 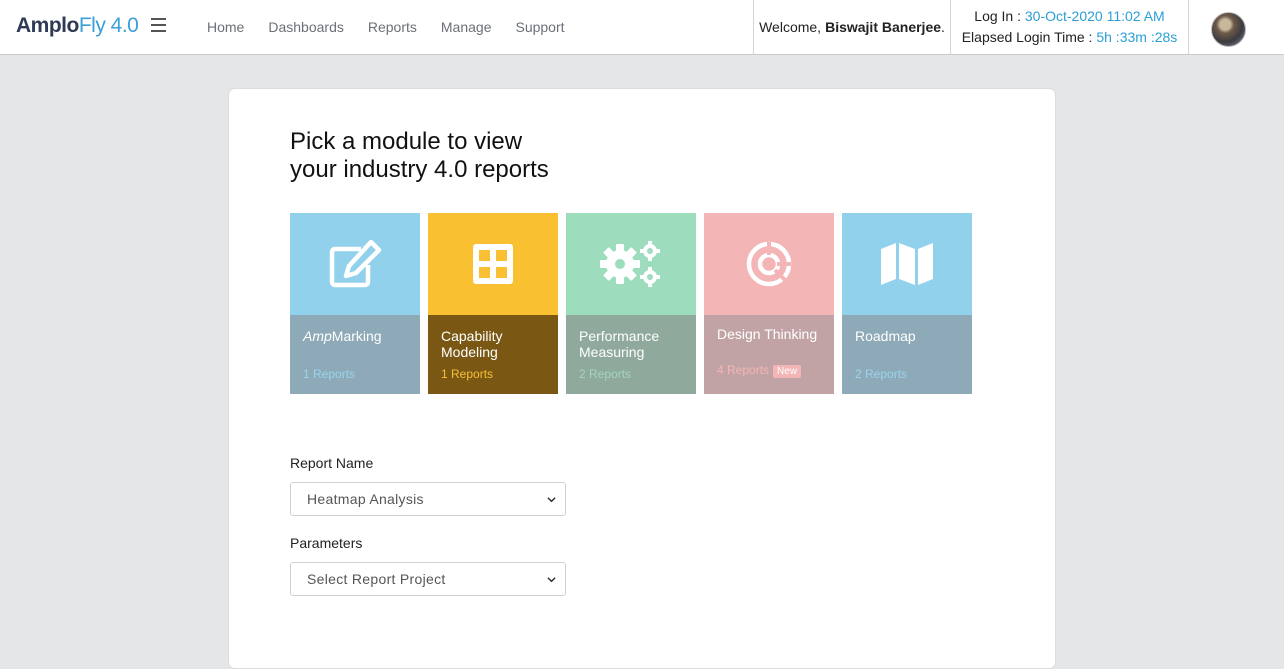 I want to click on module-title: AmpMarking, so click(x=342, y=336).